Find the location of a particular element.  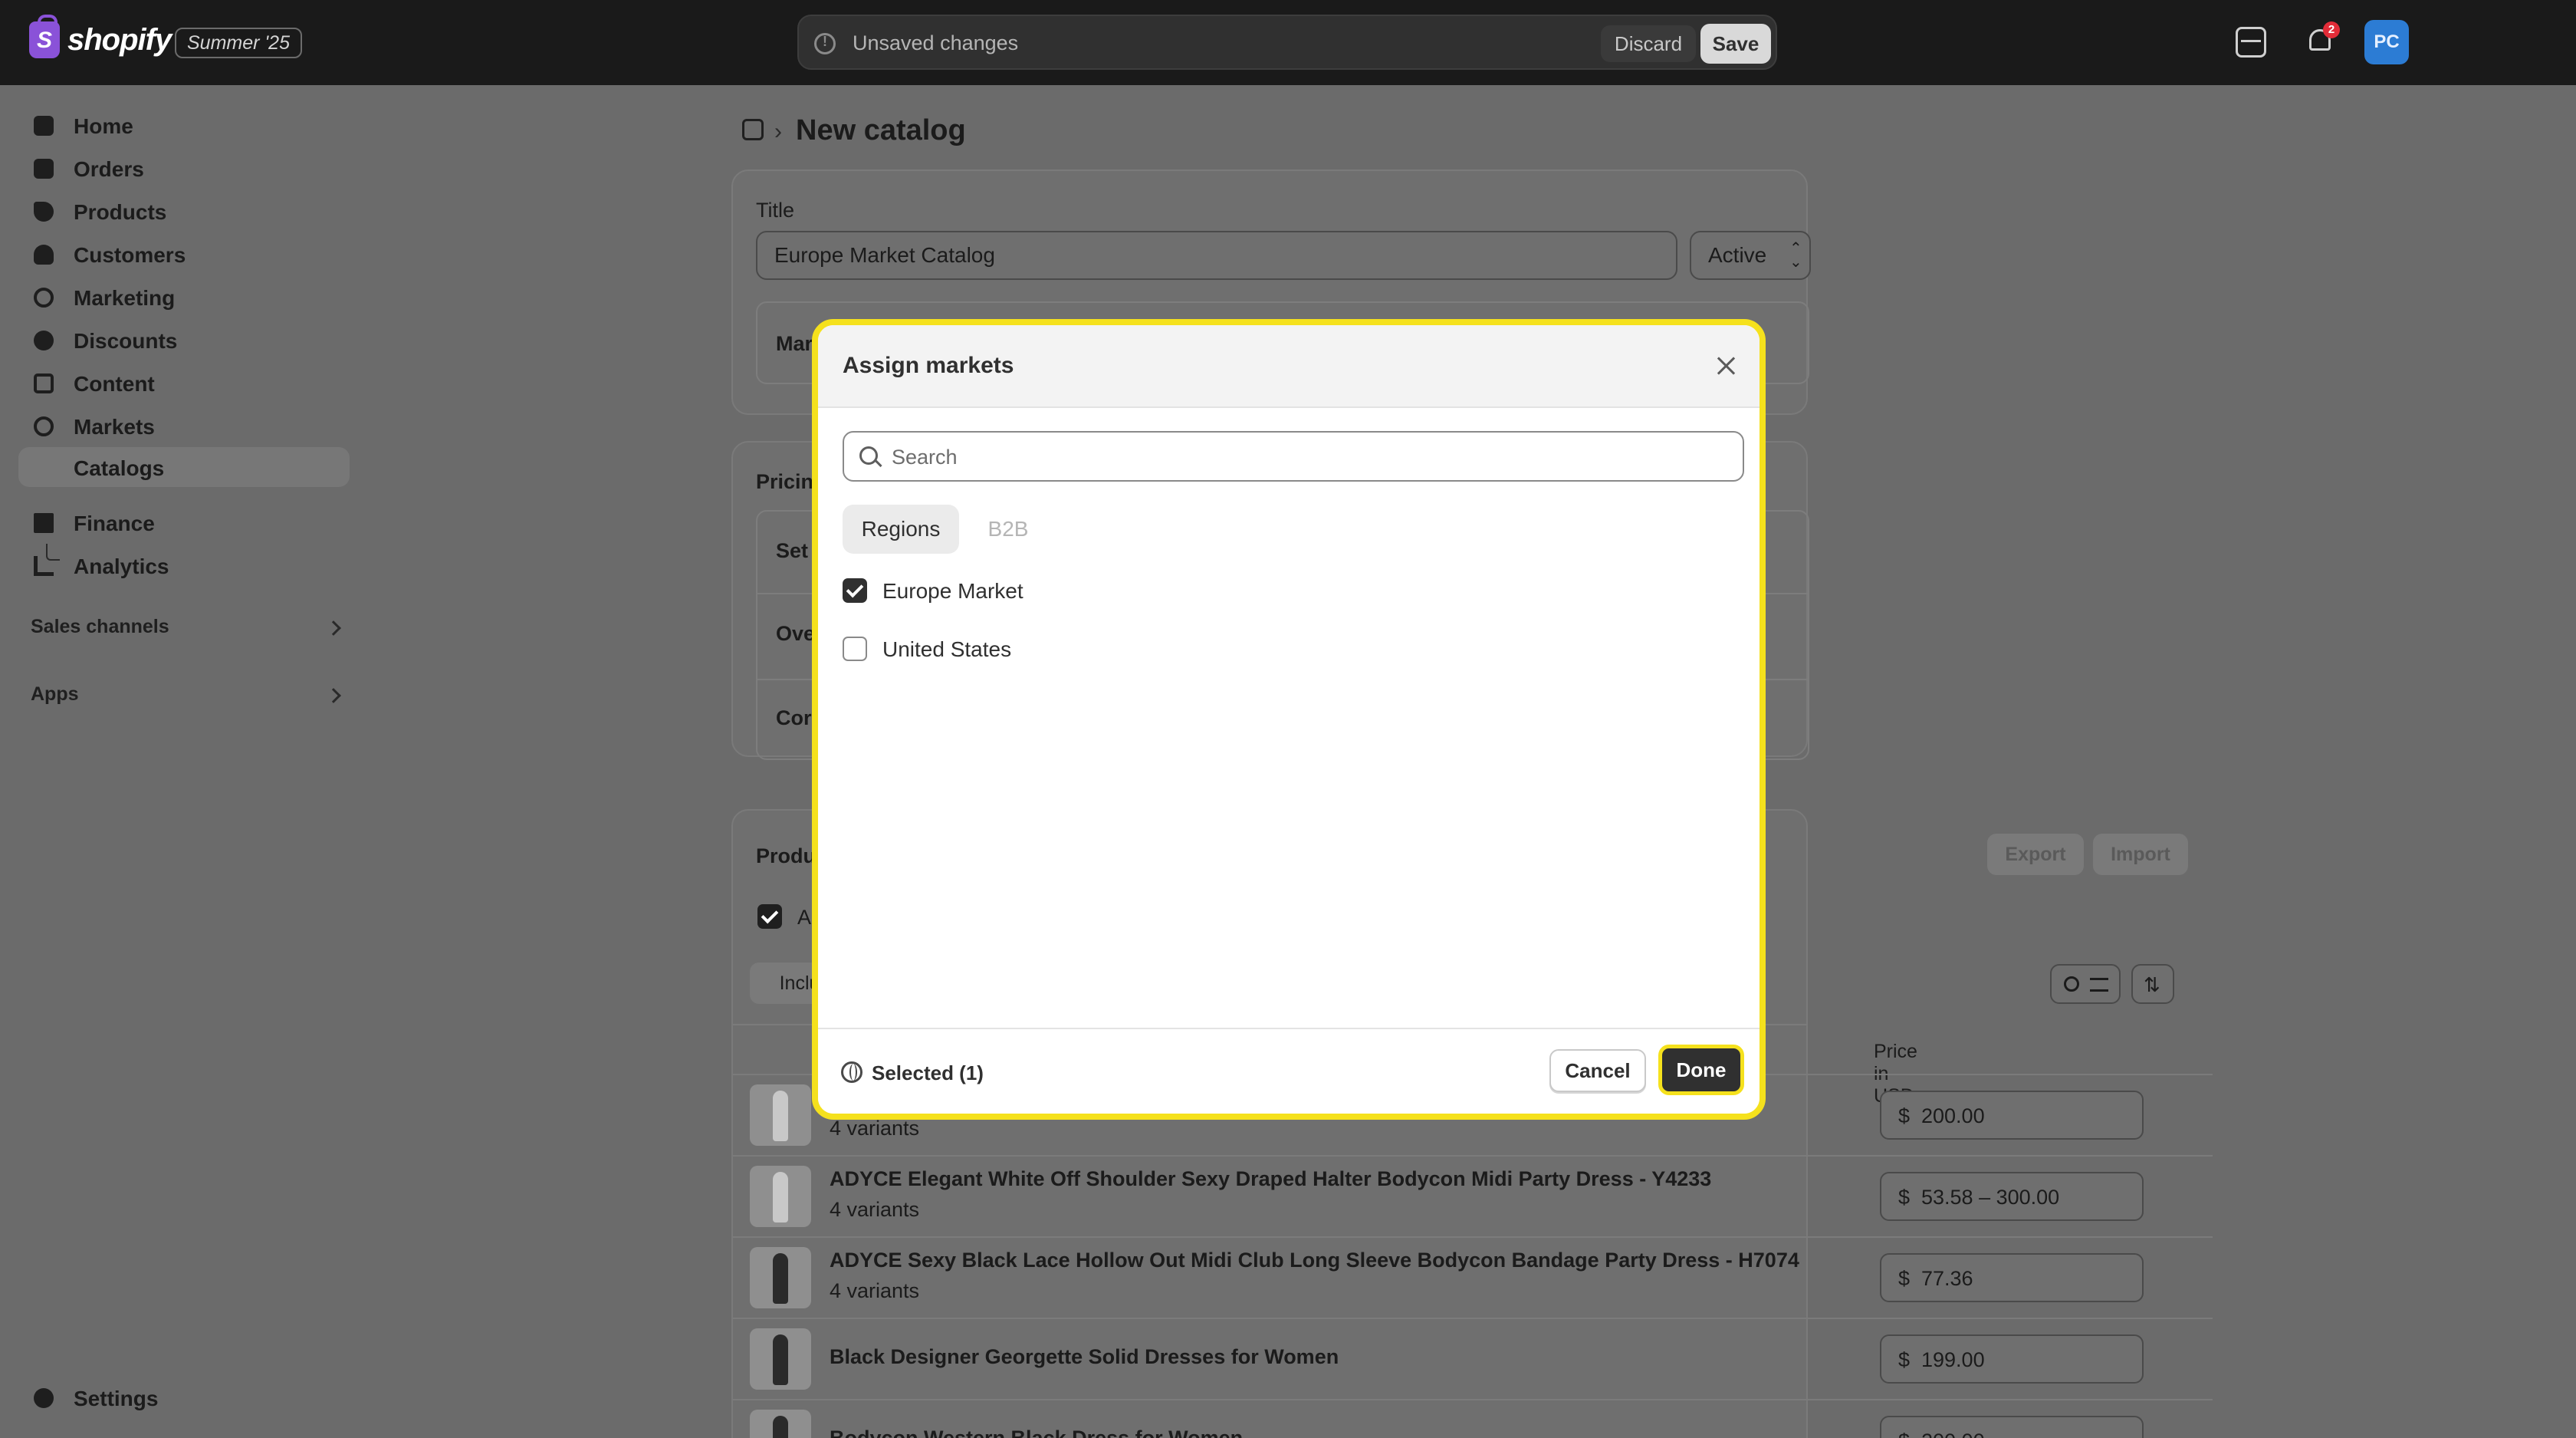

price-value: 53.58 – 300.00 is located at coordinates (1991, 1197).